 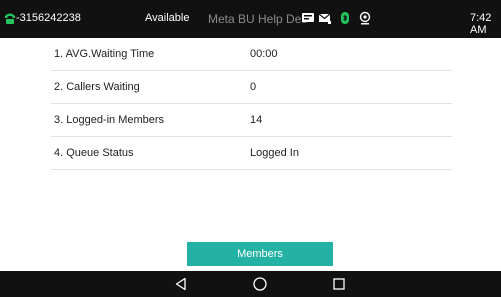 I want to click on back-button, so click(x=181, y=284).